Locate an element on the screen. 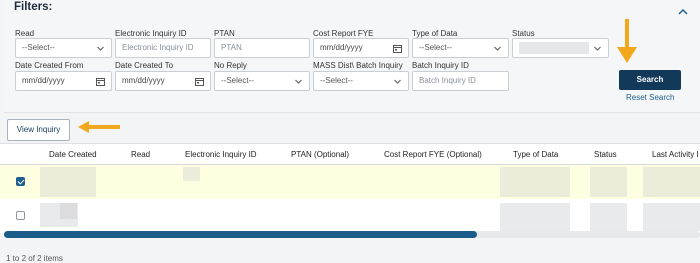  pager-info: 1 to 2 of 2 items is located at coordinates (34, 258).